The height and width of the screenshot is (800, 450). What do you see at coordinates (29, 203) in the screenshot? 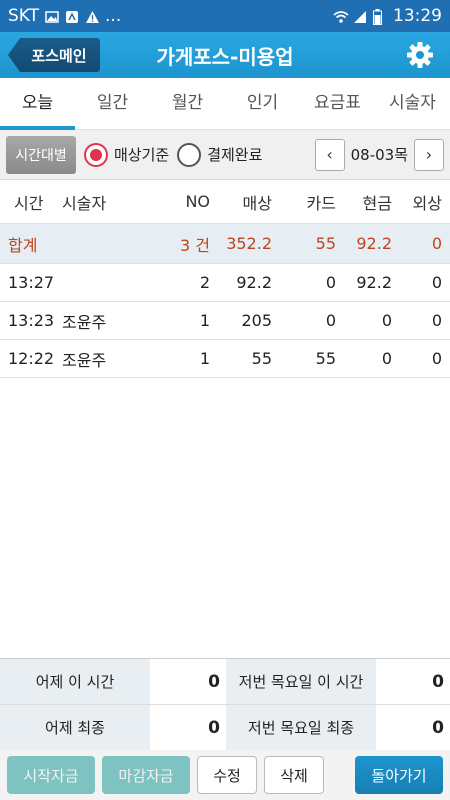
I see `col-time: 시간` at bounding box center [29, 203].